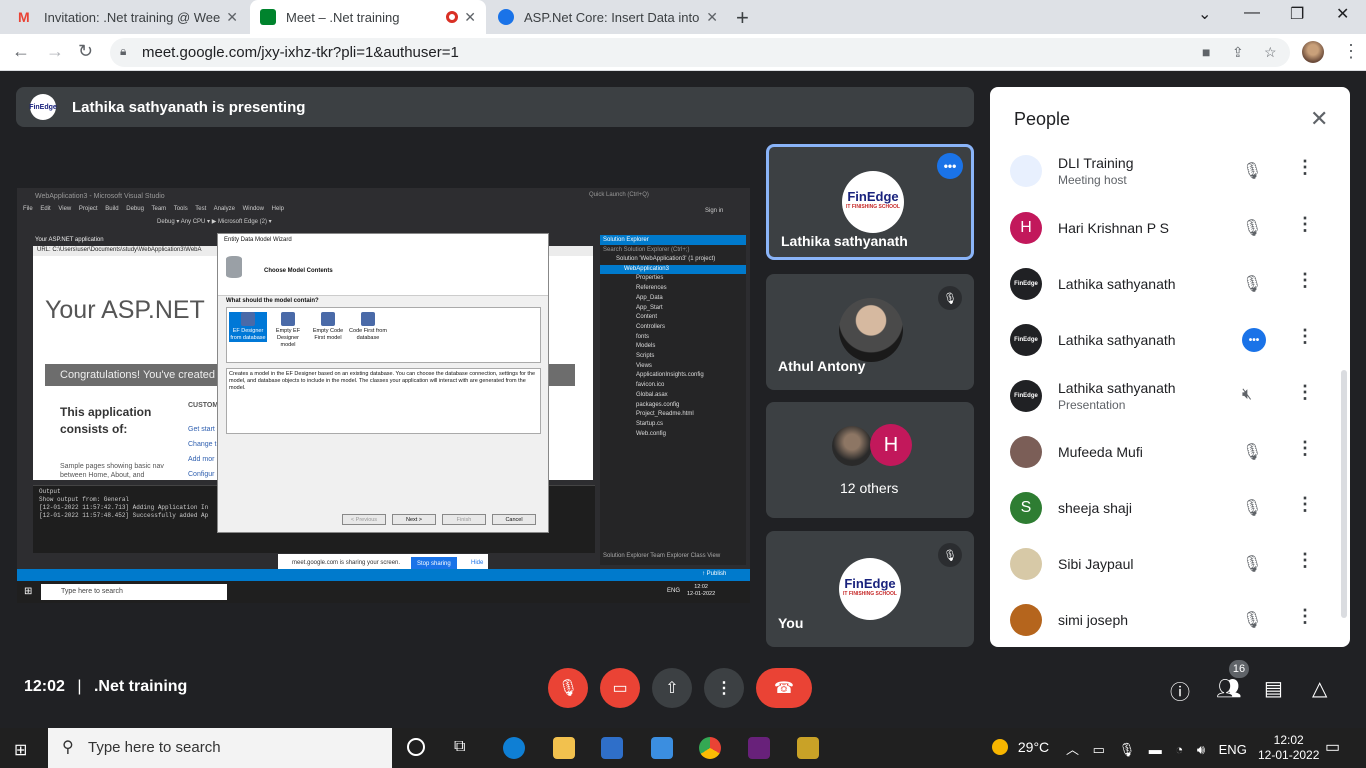  Describe the element at coordinates (673, 338) in the screenshot. I see `solution-item: fonts` at that location.